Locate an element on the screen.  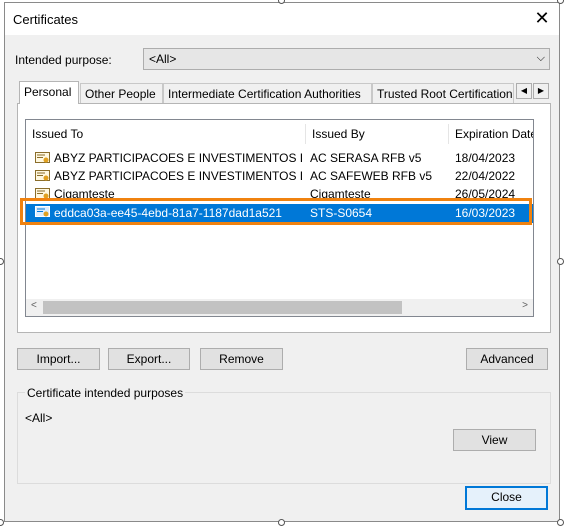
tab-intermediate-ca: Intermediate Certification Authorities is located at coordinates (267, 93).